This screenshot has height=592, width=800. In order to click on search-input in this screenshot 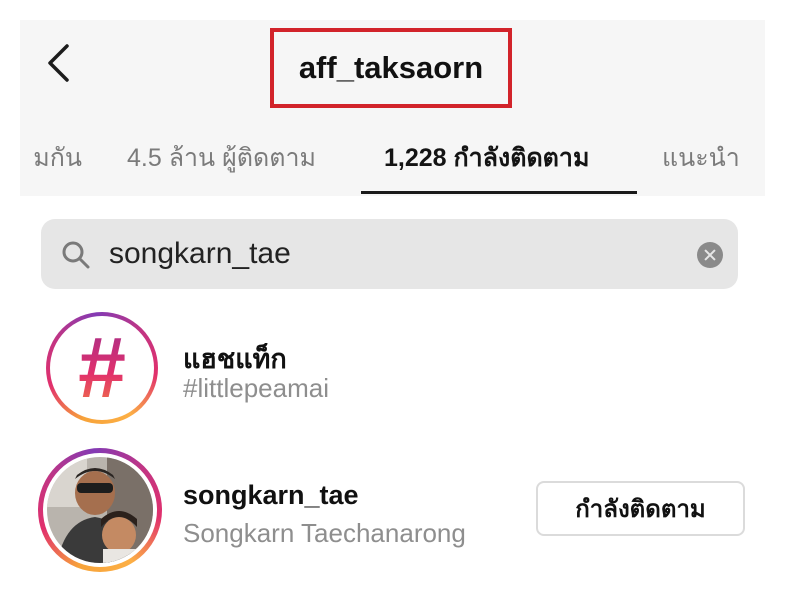, I will do `click(389, 254)`.